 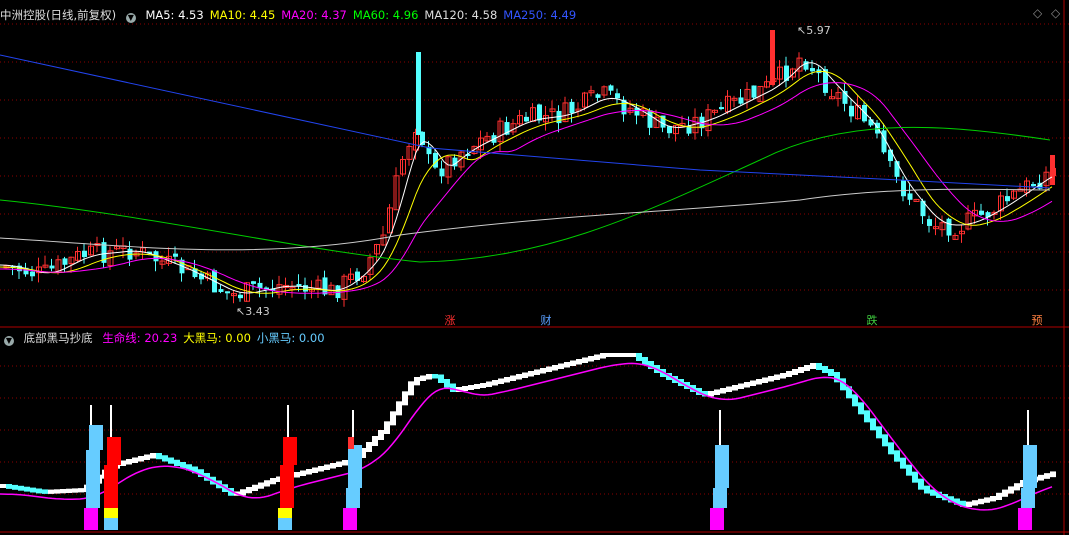 I want to click on signal-column-red, so click(x=111, y=486).